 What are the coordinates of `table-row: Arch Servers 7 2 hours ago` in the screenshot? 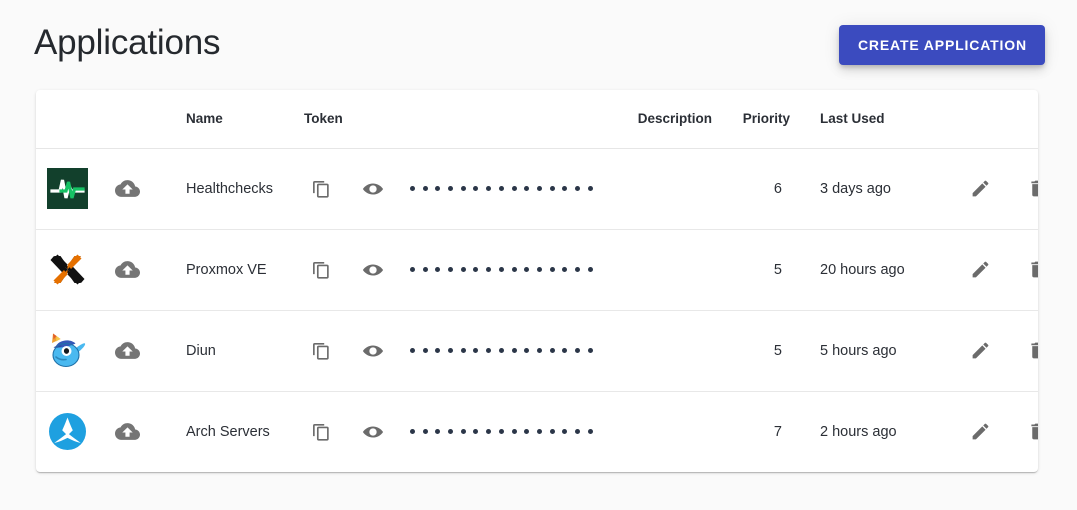 It's located at (537, 431).